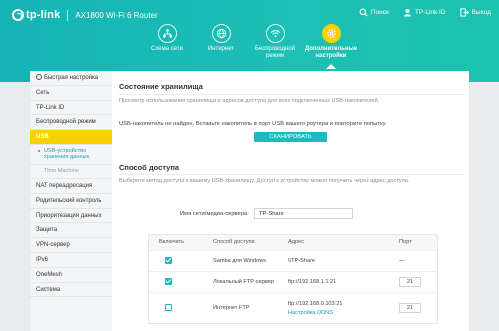 The width and height of the screenshot is (499, 331). What do you see at coordinates (302, 261) in the screenshot?
I see `access-address: \\TP-Share` at bounding box center [302, 261].